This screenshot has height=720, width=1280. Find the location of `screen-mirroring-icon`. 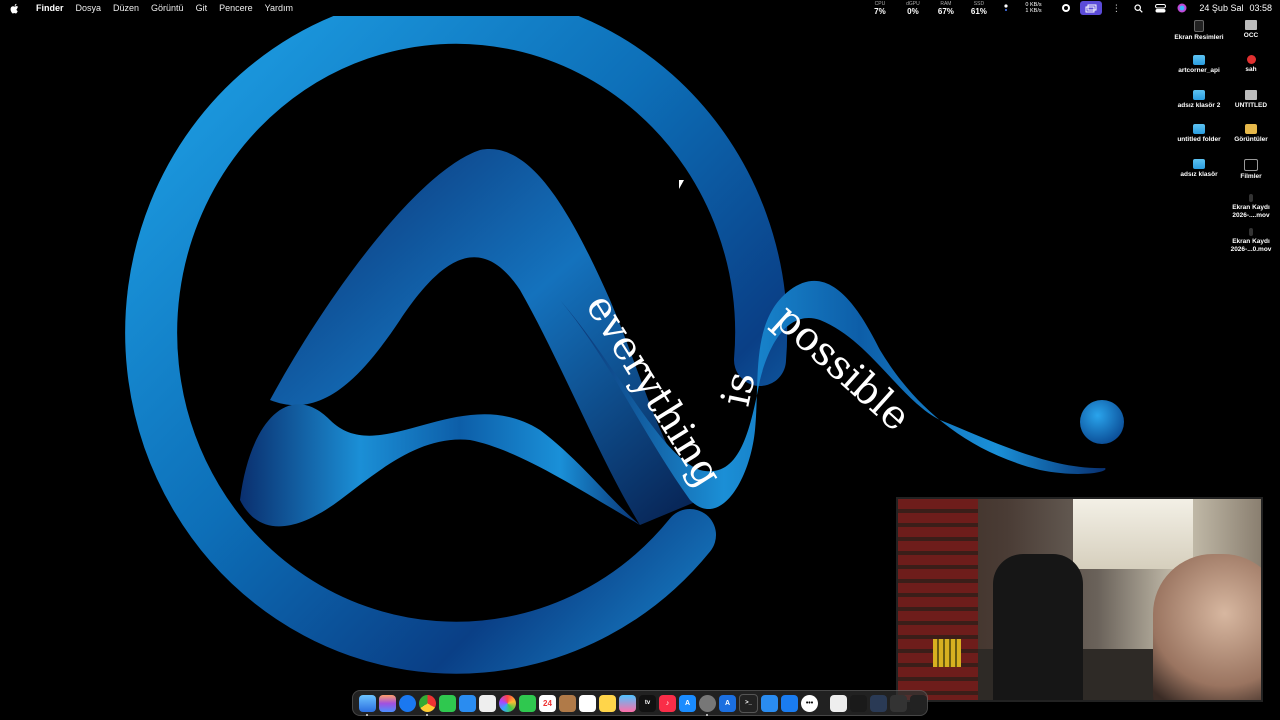

screen-mirroring-icon is located at coordinates (1091, 8).